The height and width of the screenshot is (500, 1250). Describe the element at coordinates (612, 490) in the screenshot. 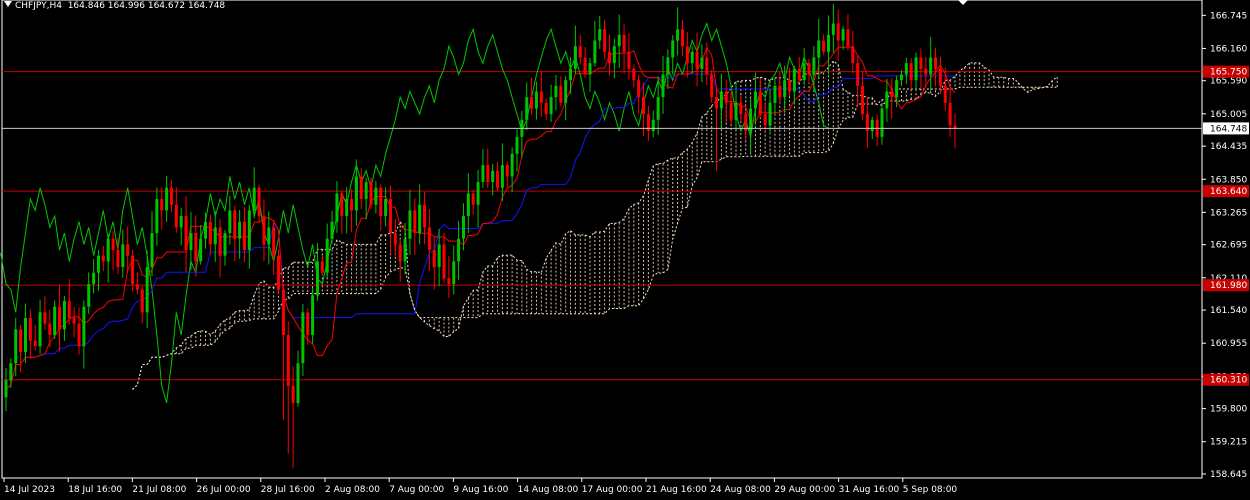

I see `x-tick-label: 17 Aug 00:00` at that location.